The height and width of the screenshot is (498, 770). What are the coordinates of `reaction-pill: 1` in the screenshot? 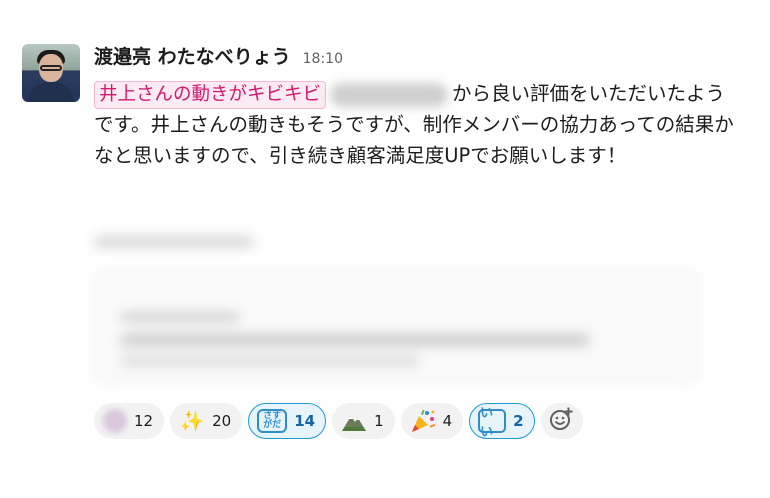 It's located at (363, 421).